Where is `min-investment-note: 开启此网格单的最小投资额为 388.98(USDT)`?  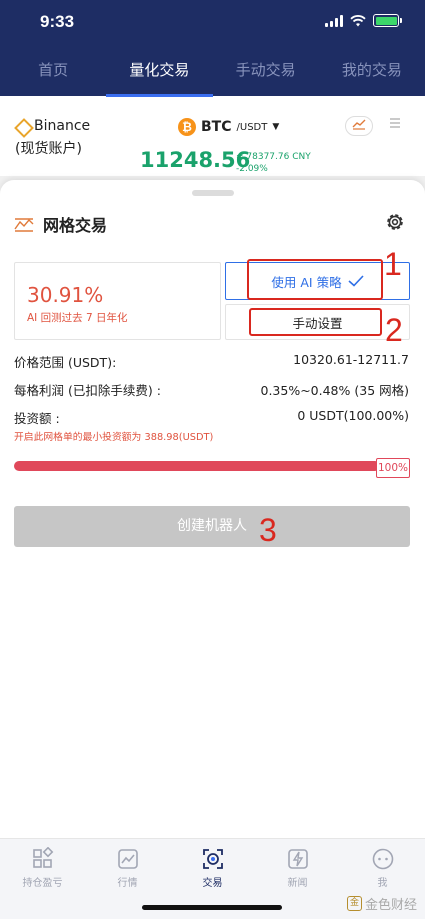
min-investment-note: 开启此网格单的最小投资额为 388.98(USDT) is located at coordinates (114, 437).